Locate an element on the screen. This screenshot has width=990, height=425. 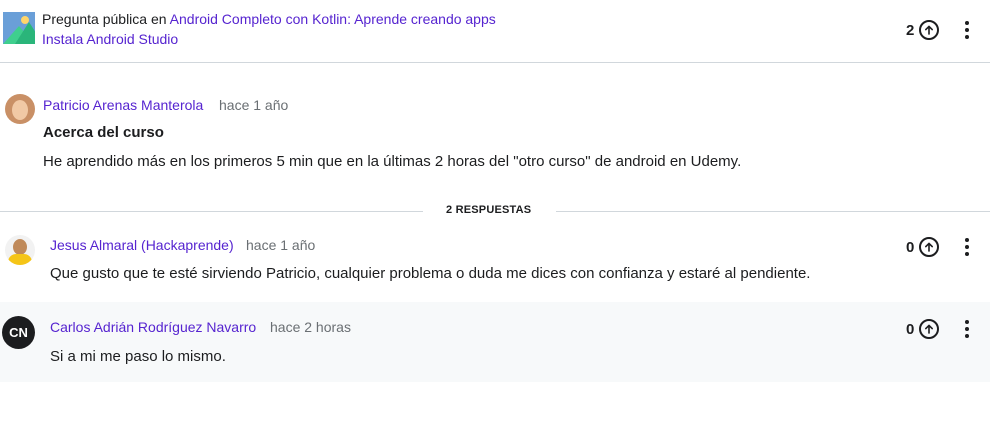
question-upvote: 2 is located at coordinates (923, 30).